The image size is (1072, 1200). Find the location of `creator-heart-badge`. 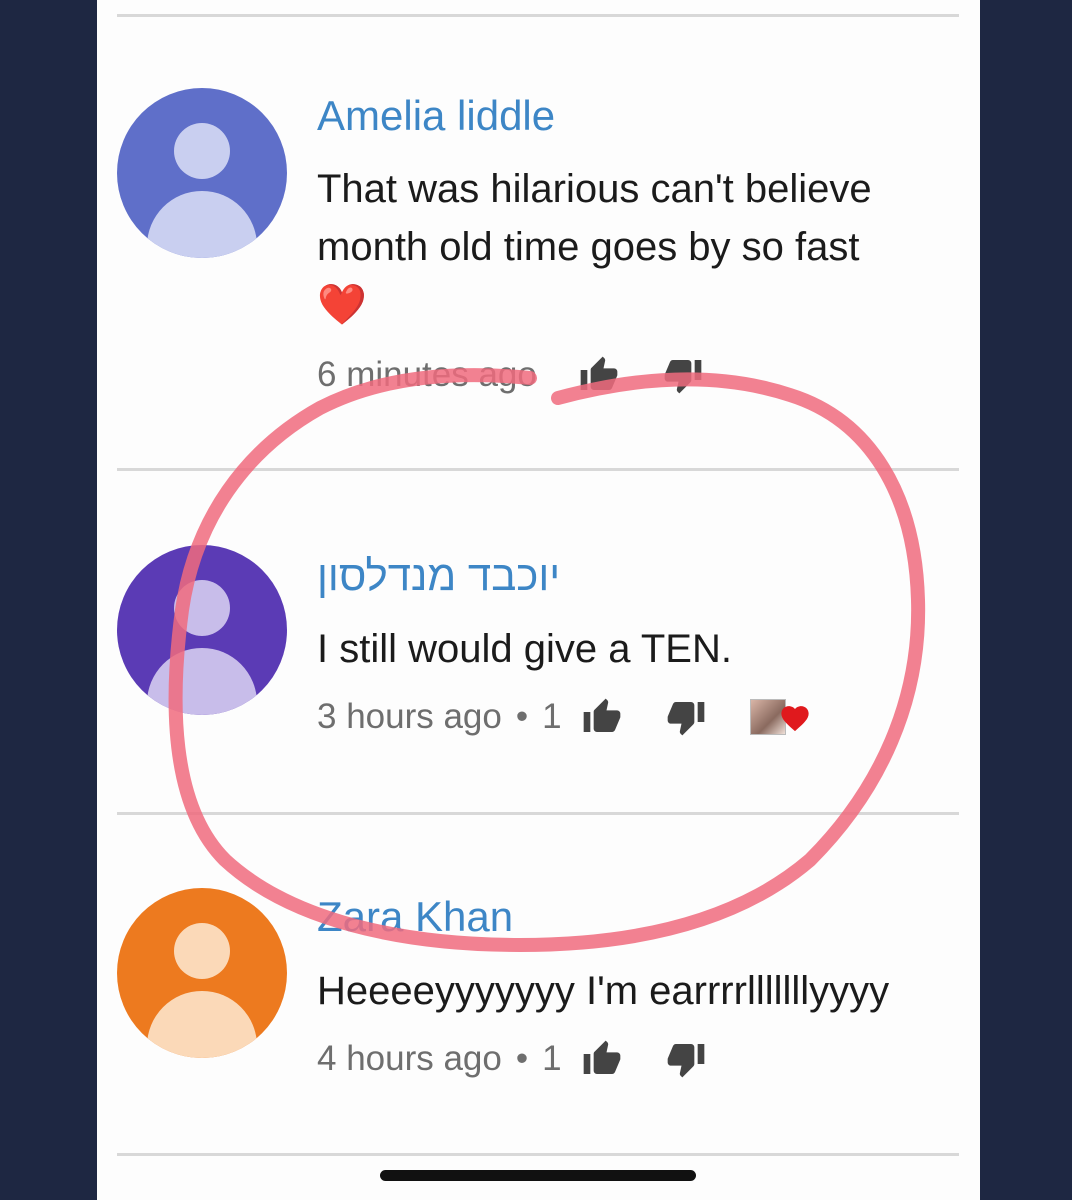

creator-heart-badge is located at coordinates (780, 717).